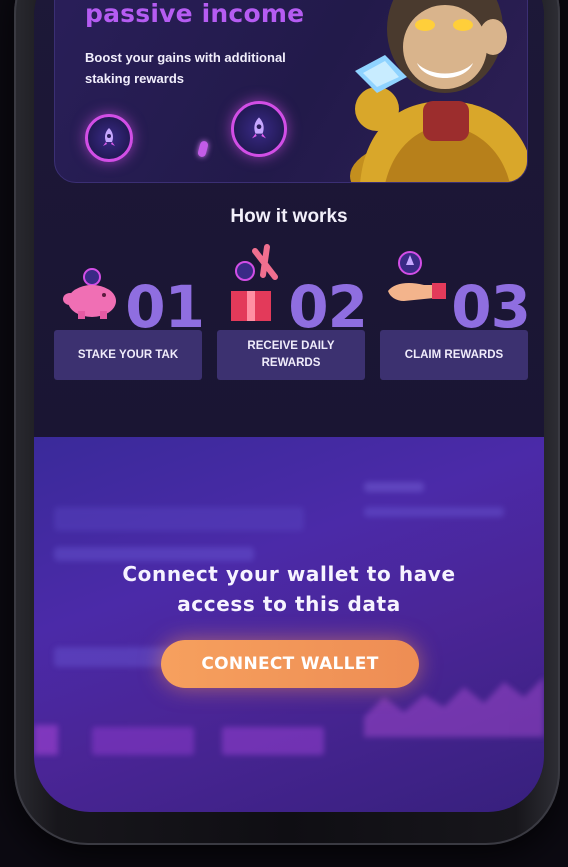 This screenshot has height=867, width=568. I want to click on step-label: RECEIVE DAILY REWARDS, so click(291, 355).